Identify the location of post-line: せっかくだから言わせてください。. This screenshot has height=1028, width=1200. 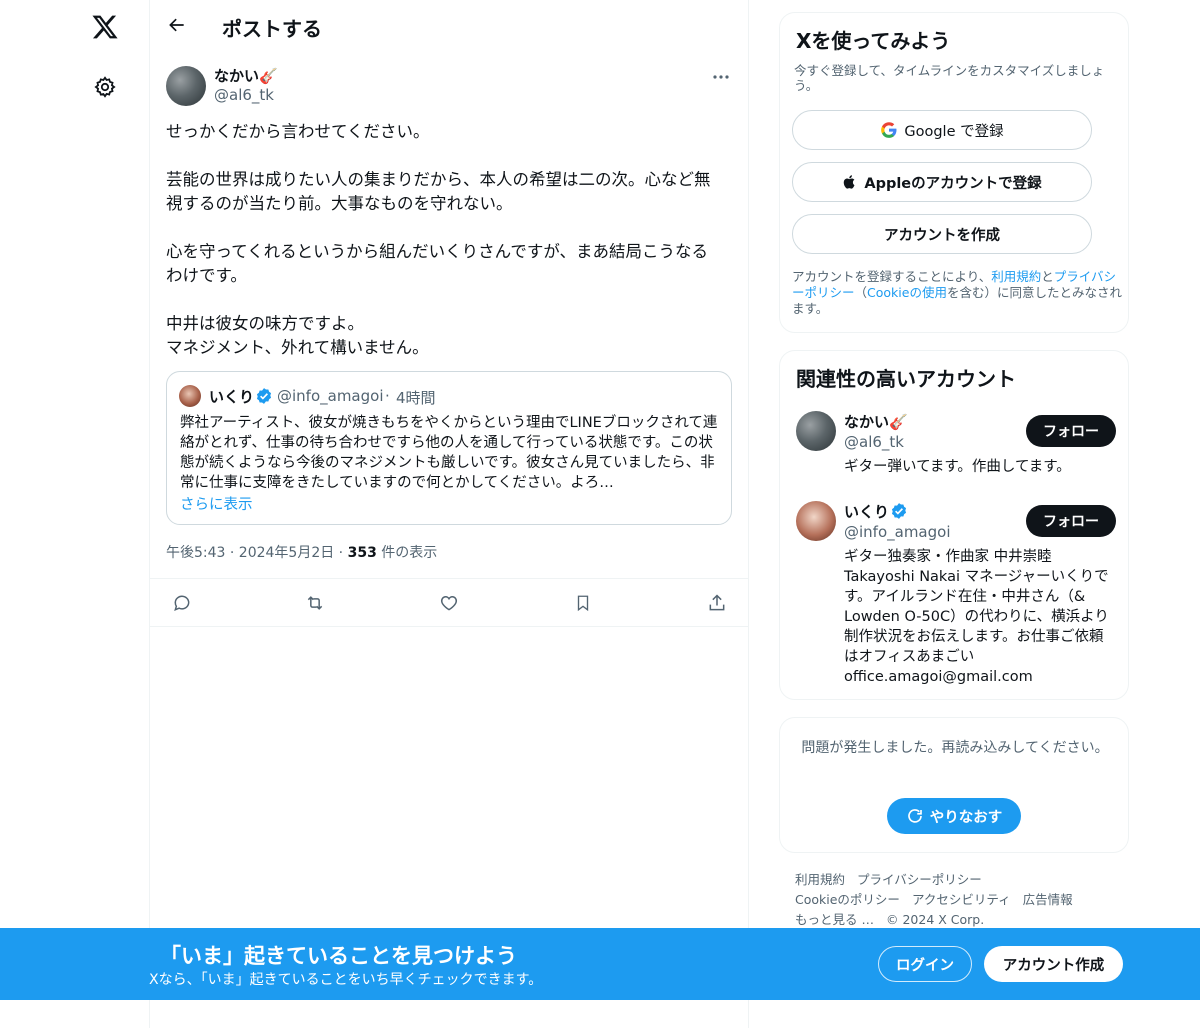
(298, 131).